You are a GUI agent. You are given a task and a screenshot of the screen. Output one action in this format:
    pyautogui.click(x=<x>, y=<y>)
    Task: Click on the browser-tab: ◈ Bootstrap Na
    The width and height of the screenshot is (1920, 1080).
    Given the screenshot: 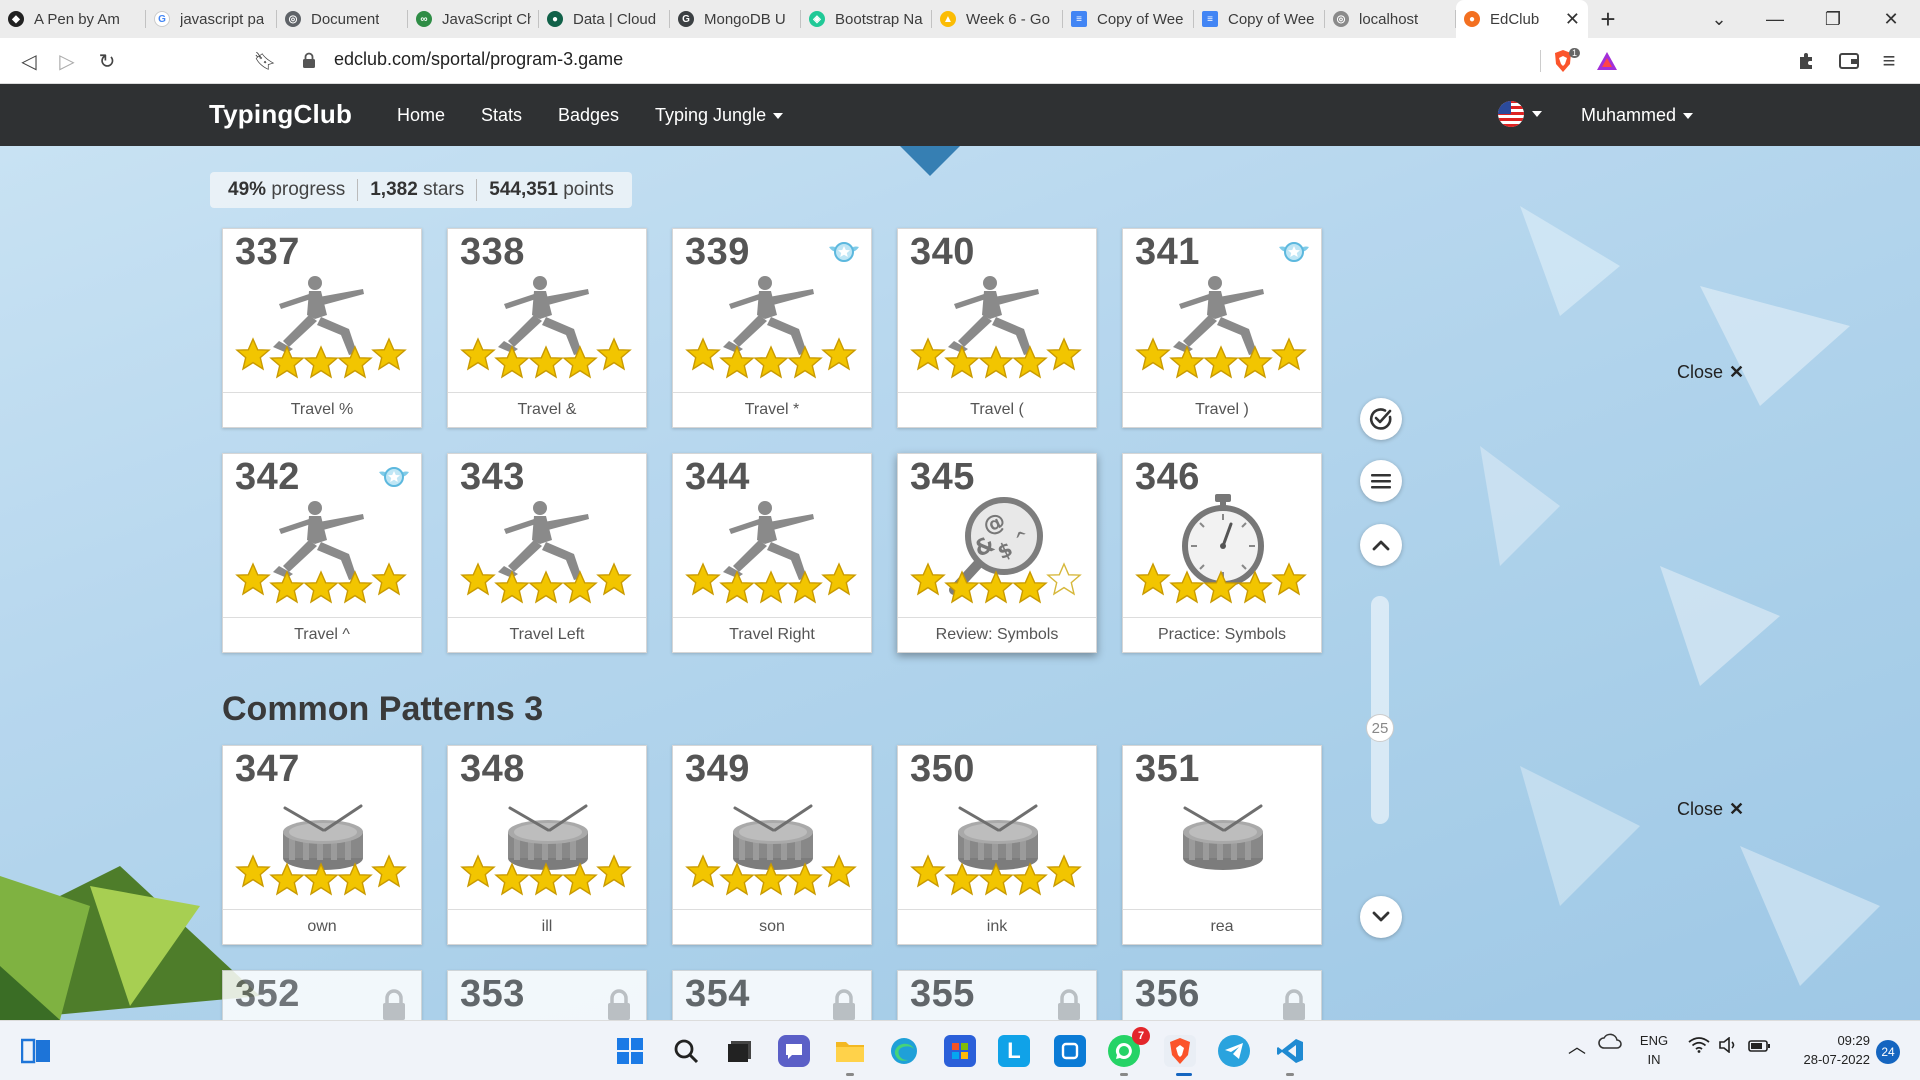 What is the action you would take?
    pyautogui.click(x=866, y=19)
    